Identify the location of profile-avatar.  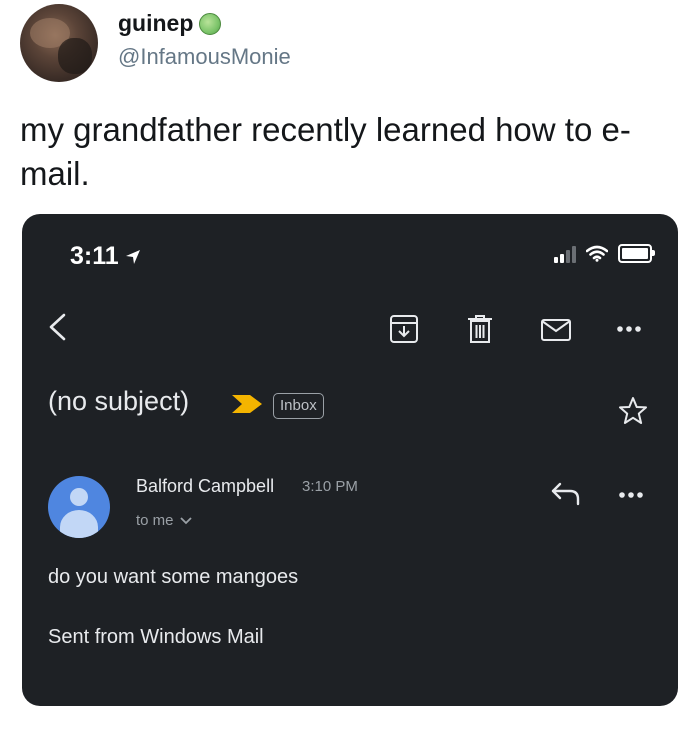
(59, 43).